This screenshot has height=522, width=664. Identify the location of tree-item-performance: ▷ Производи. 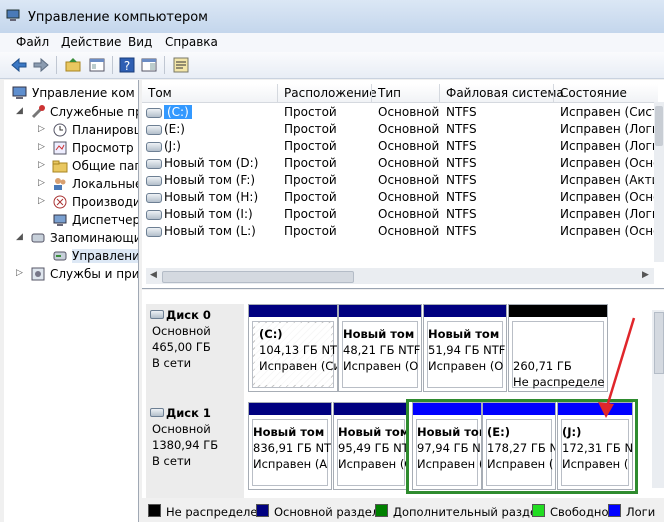
(73, 202).